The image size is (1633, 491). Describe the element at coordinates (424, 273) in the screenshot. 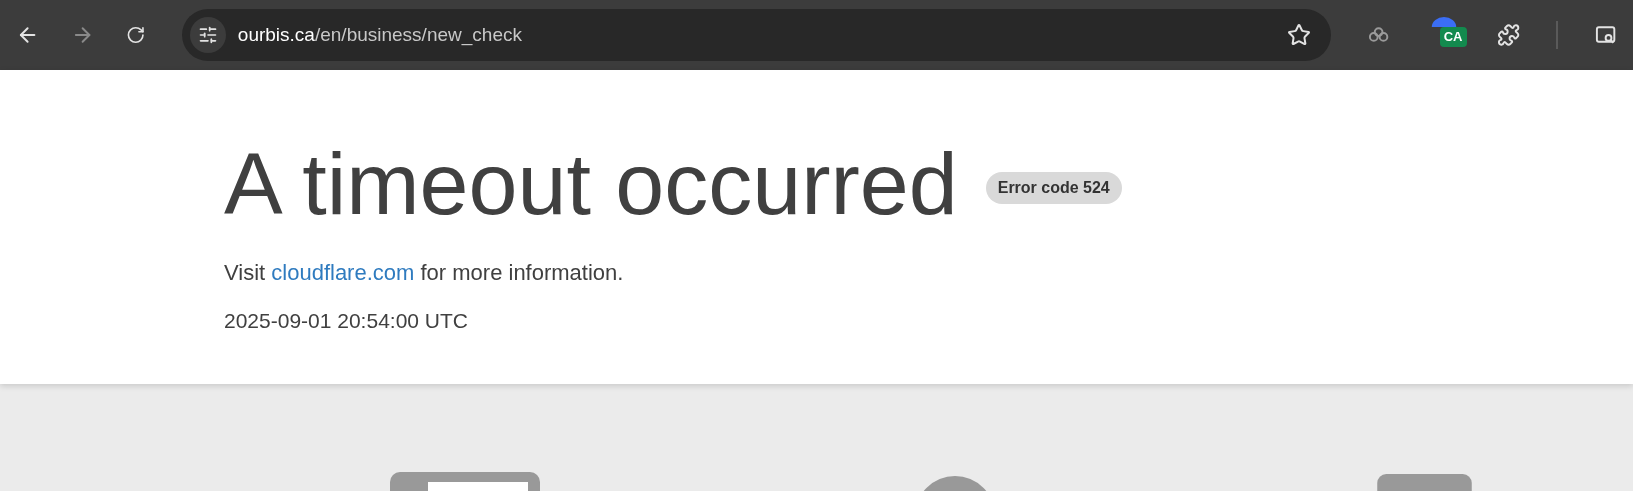

I see `info-text: Visit cloudflare.com for more information.` at that location.